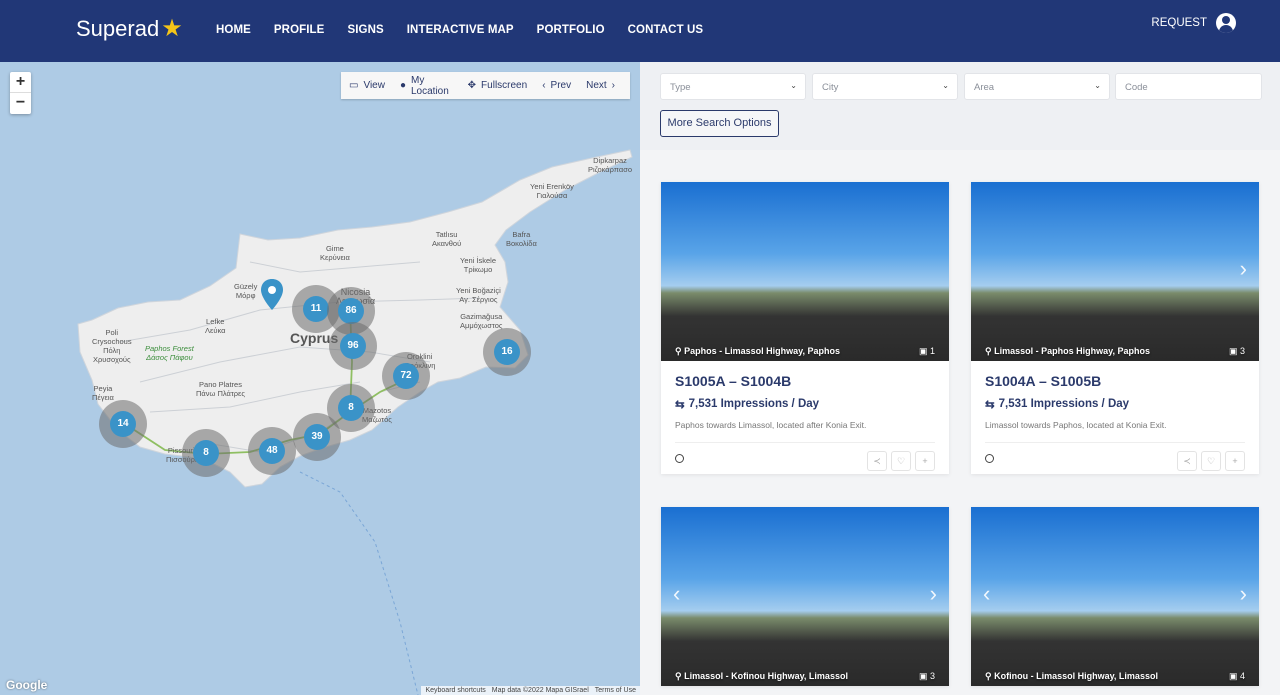 This screenshot has width=1280, height=695. What do you see at coordinates (353, 346) in the screenshot?
I see `map-cluster: 96` at bounding box center [353, 346].